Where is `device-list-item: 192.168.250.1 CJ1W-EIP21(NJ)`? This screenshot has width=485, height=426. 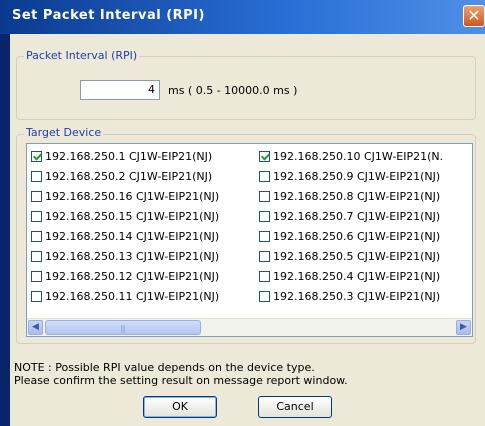 device-list-item: 192.168.250.1 CJ1W-EIP21(NJ) is located at coordinates (121, 156).